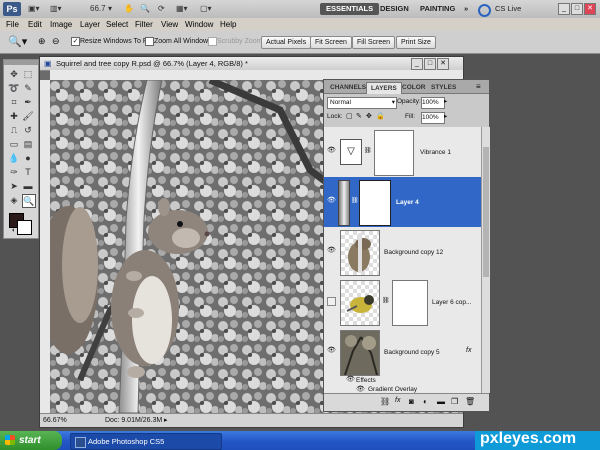 This screenshot has height=450, width=600. What do you see at coordinates (14, 102) in the screenshot?
I see `crop-tool-icon: ⌗` at bounding box center [14, 102].